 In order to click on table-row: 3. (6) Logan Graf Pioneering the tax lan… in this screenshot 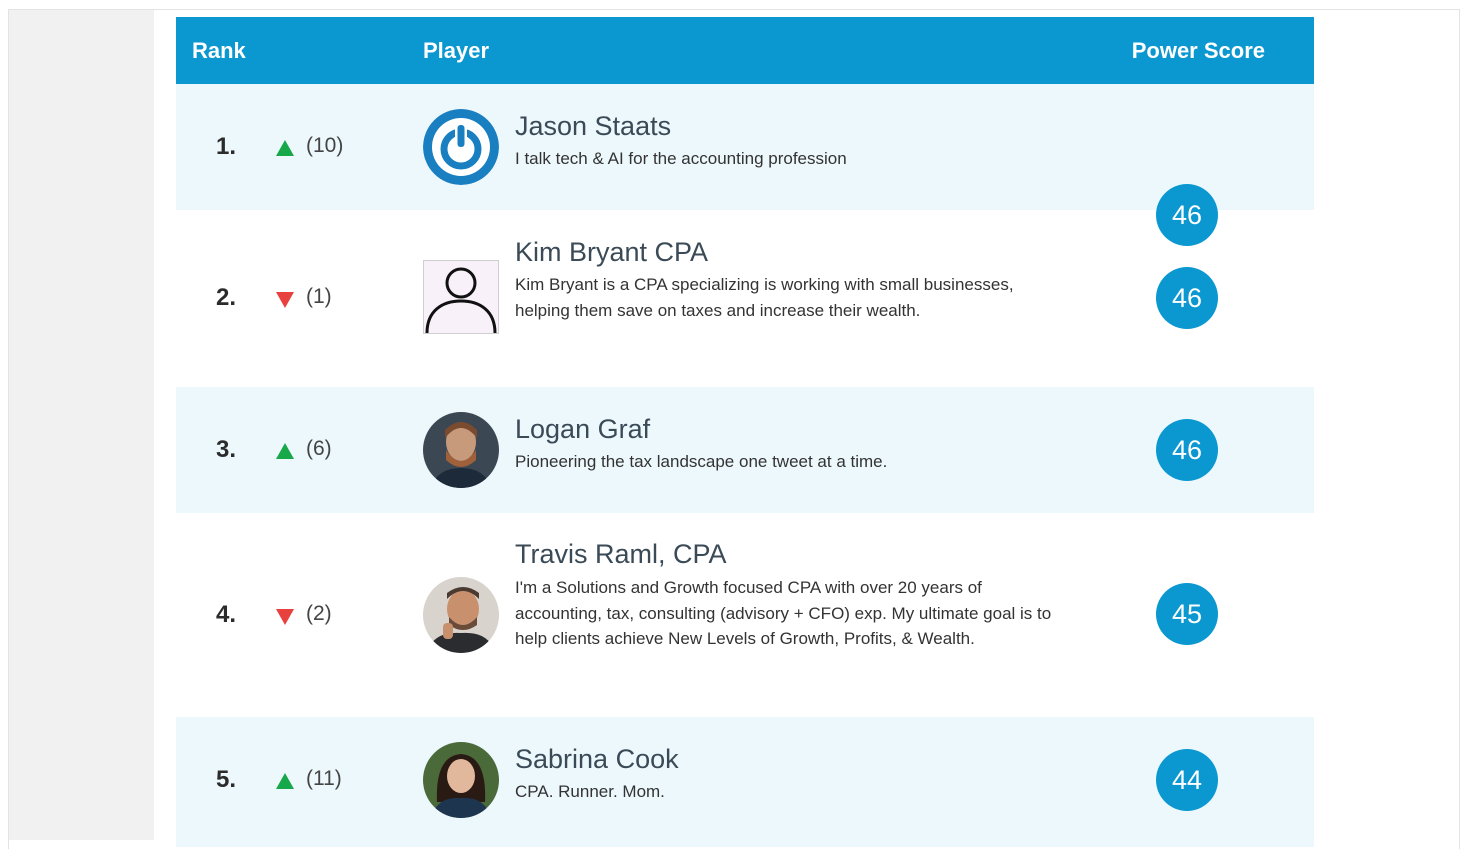, I will do `click(745, 450)`.